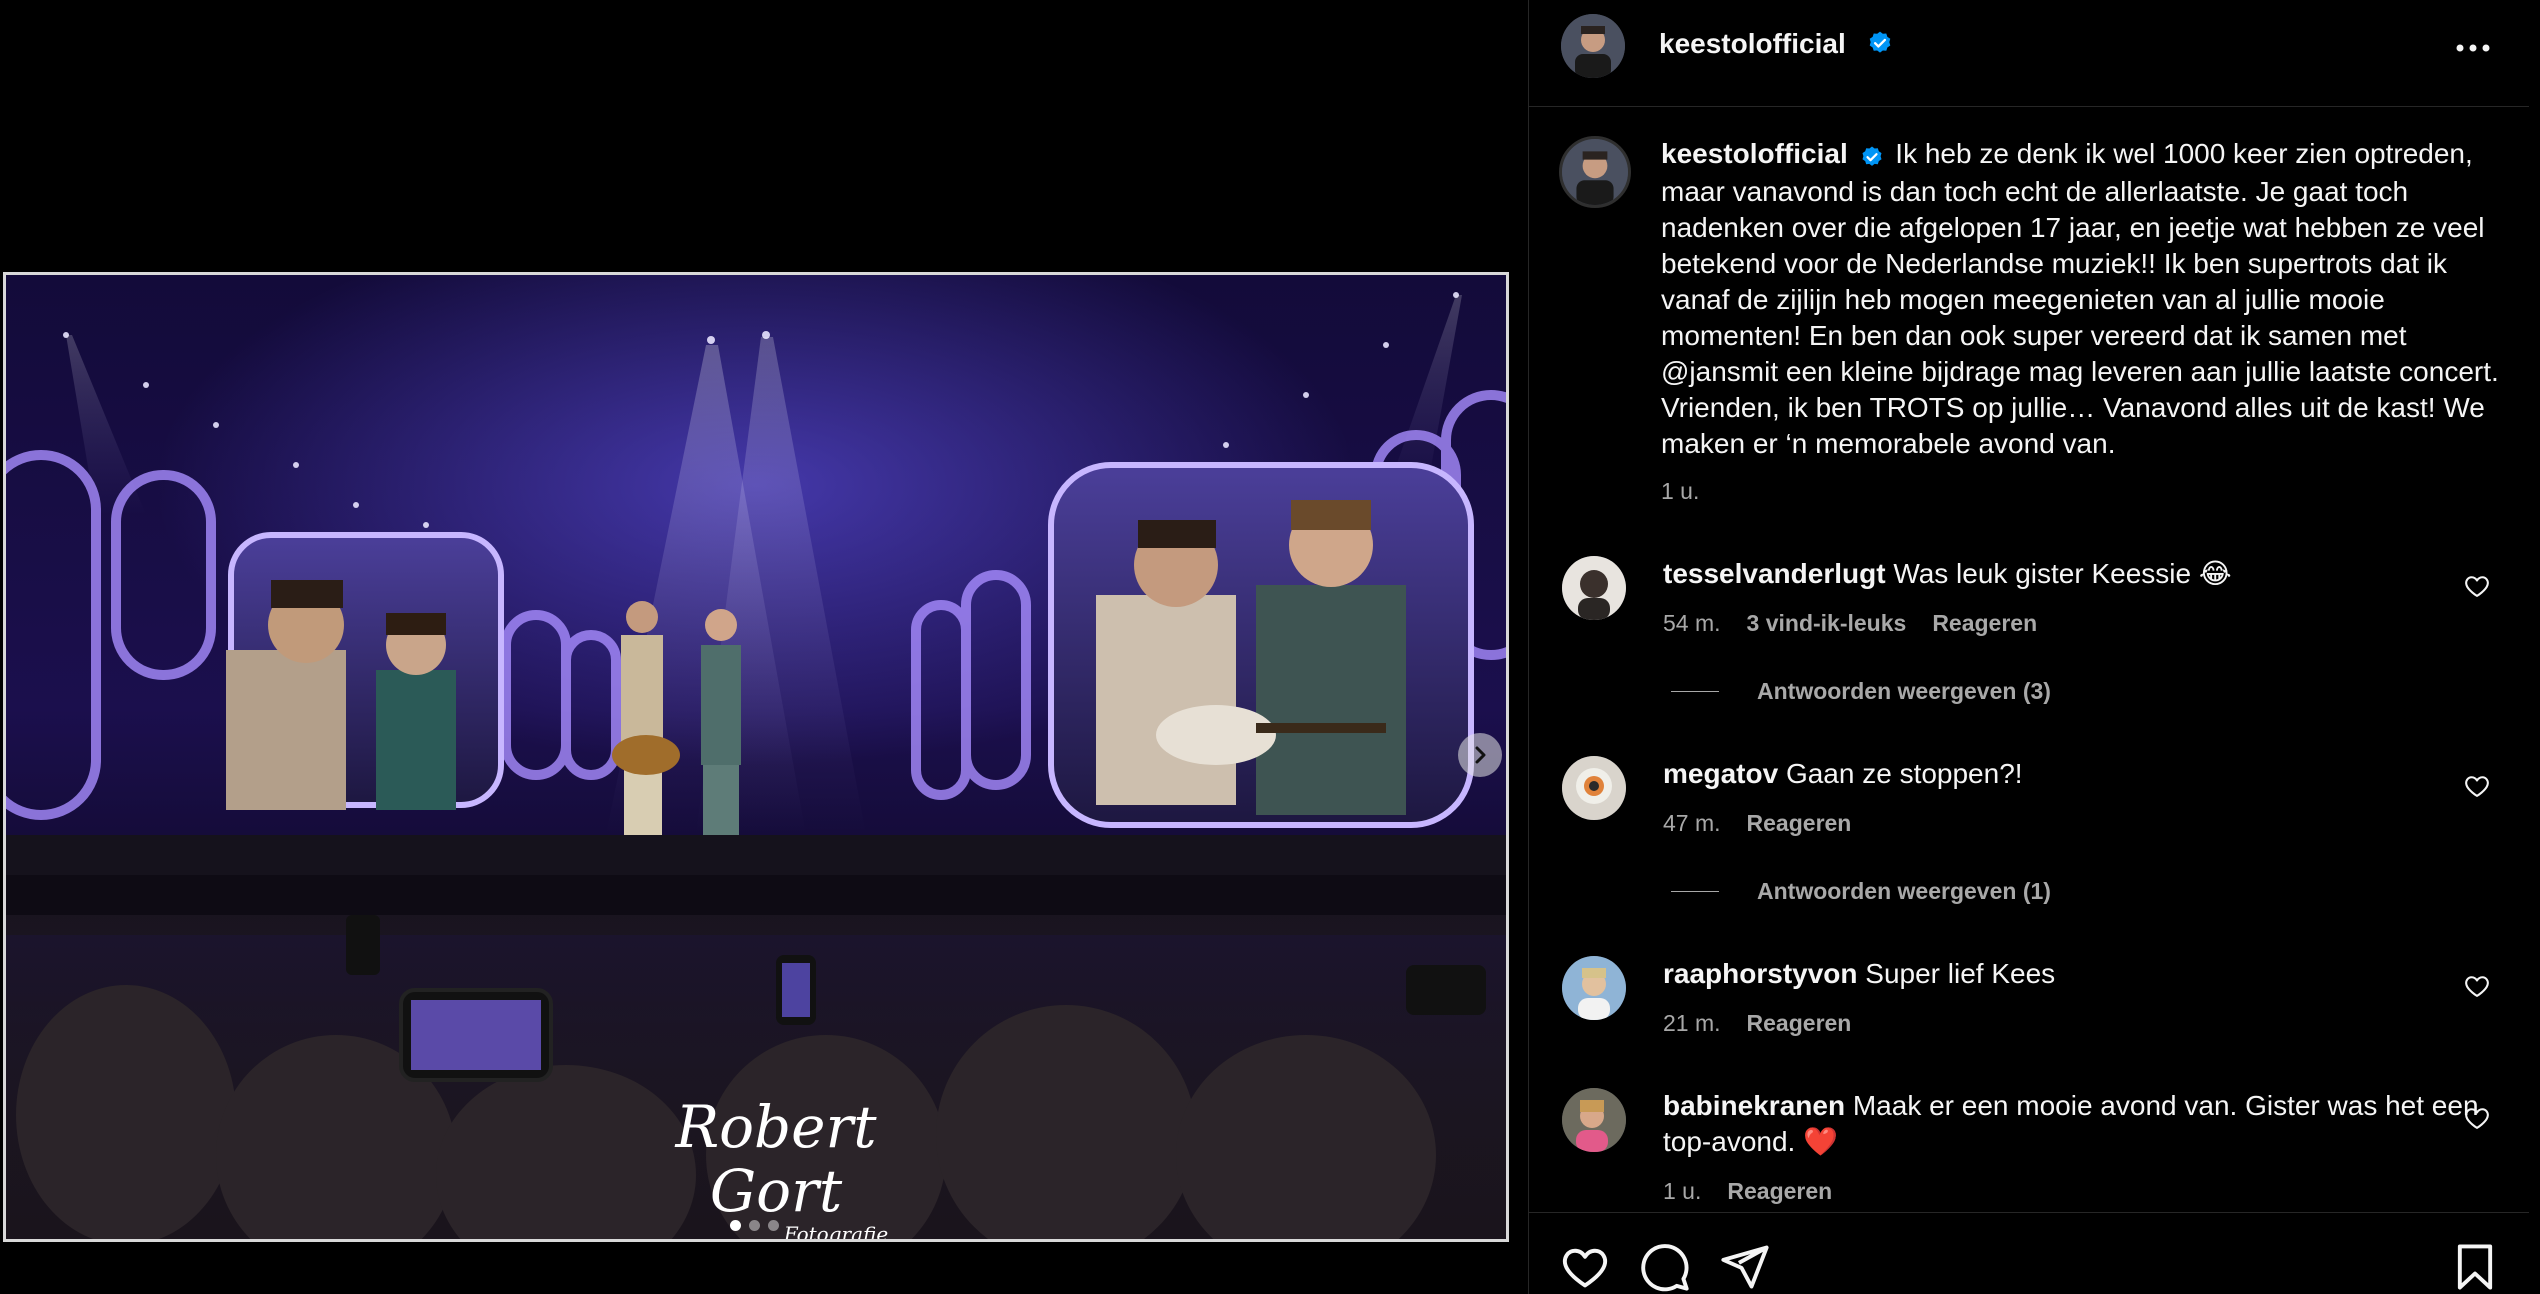  I want to click on comment-likes-count: 3 vind-ik-leuks, so click(1827, 623).